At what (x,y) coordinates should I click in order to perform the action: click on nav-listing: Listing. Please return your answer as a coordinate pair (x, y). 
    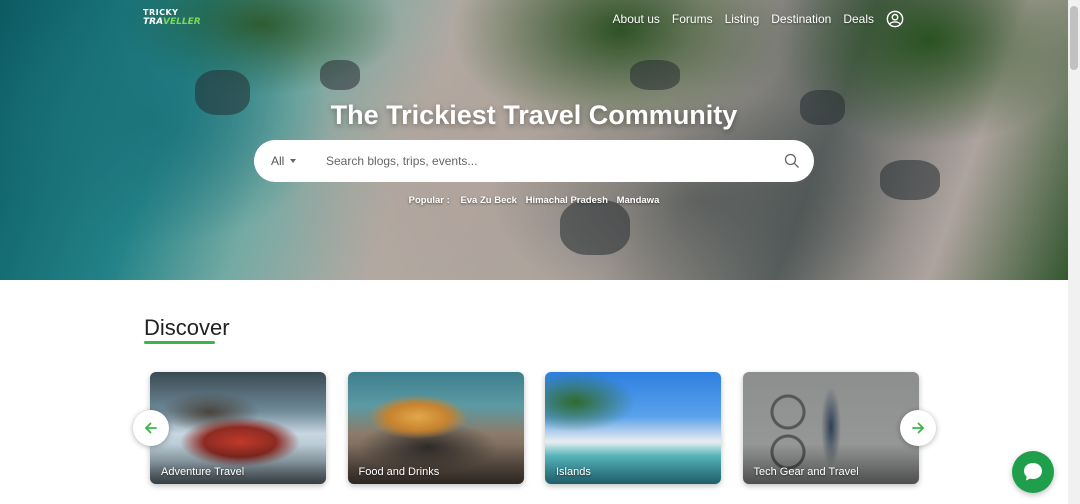
    Looking at the image, I should click on (742, 19).